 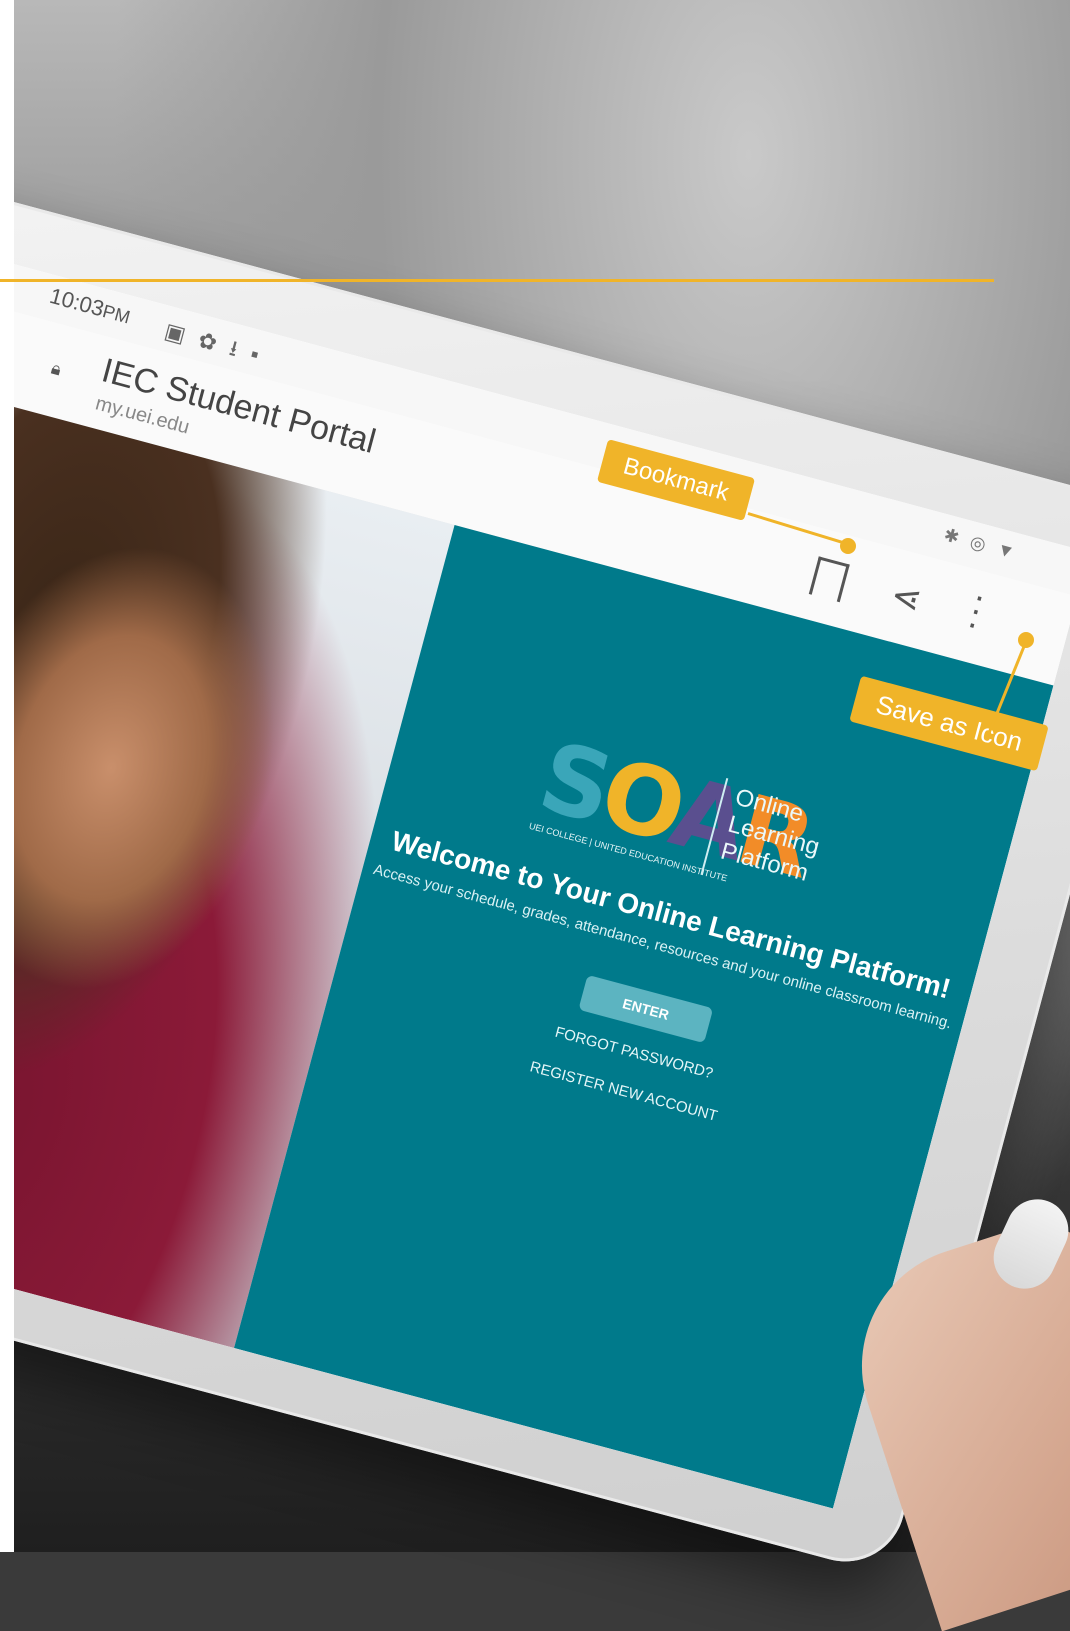 I want to click on more-menu-icon: · · ·, so click(x=976, y=610).